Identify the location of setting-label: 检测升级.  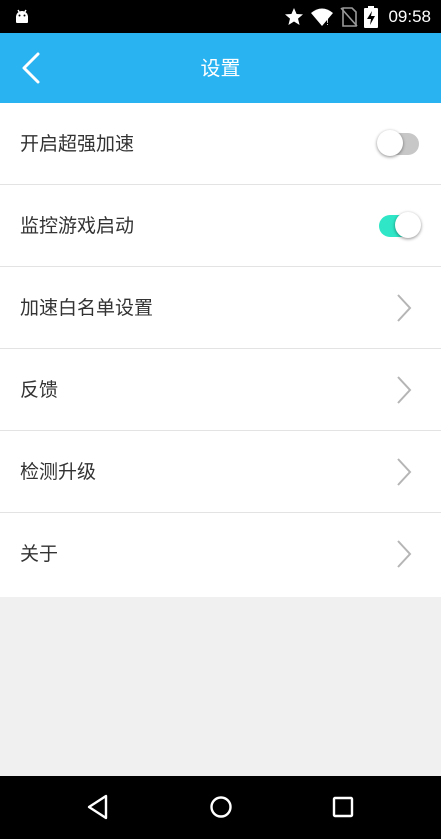
(58, 472).